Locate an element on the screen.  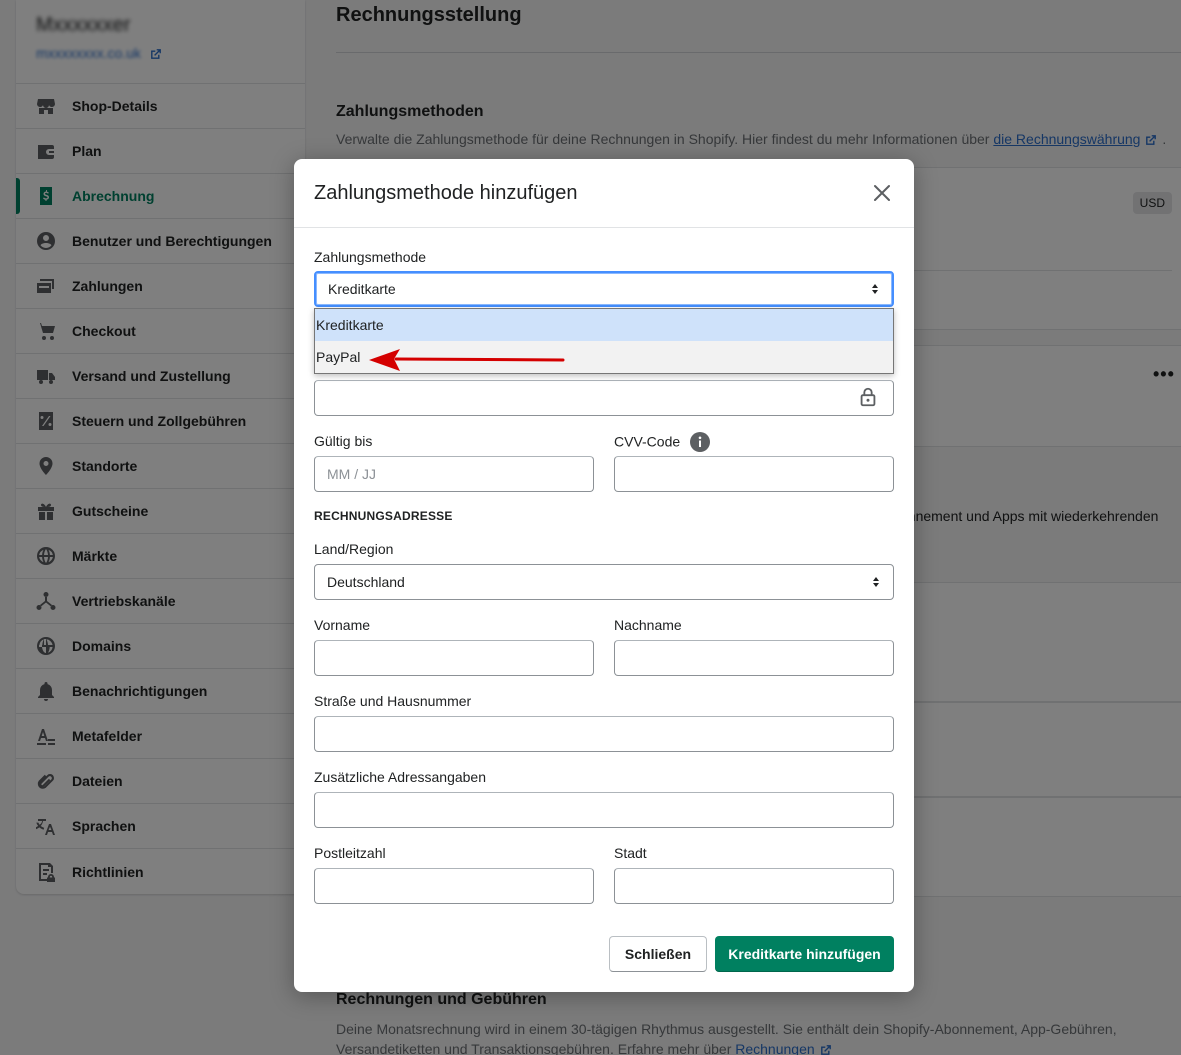
close-modal-button: Schließen is located at coordinates (658, 954).